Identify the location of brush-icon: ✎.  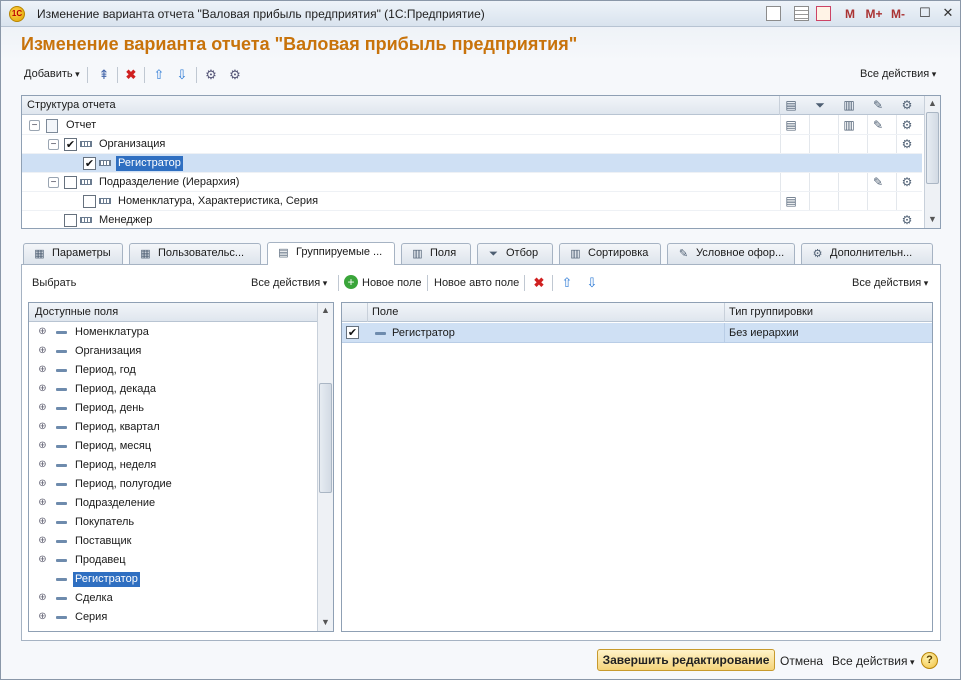
(878, 125).